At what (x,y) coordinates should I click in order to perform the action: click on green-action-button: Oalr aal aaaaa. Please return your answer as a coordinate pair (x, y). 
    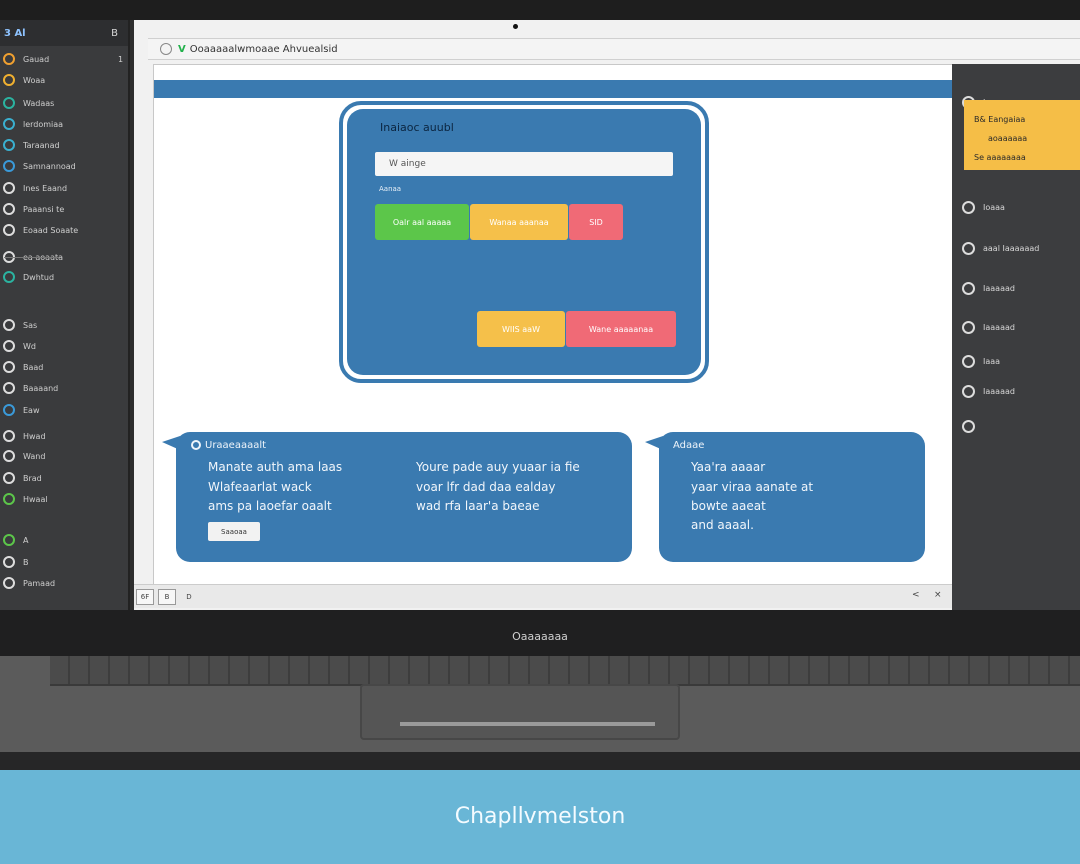
    Looking at the image, I should click on (422, 222).